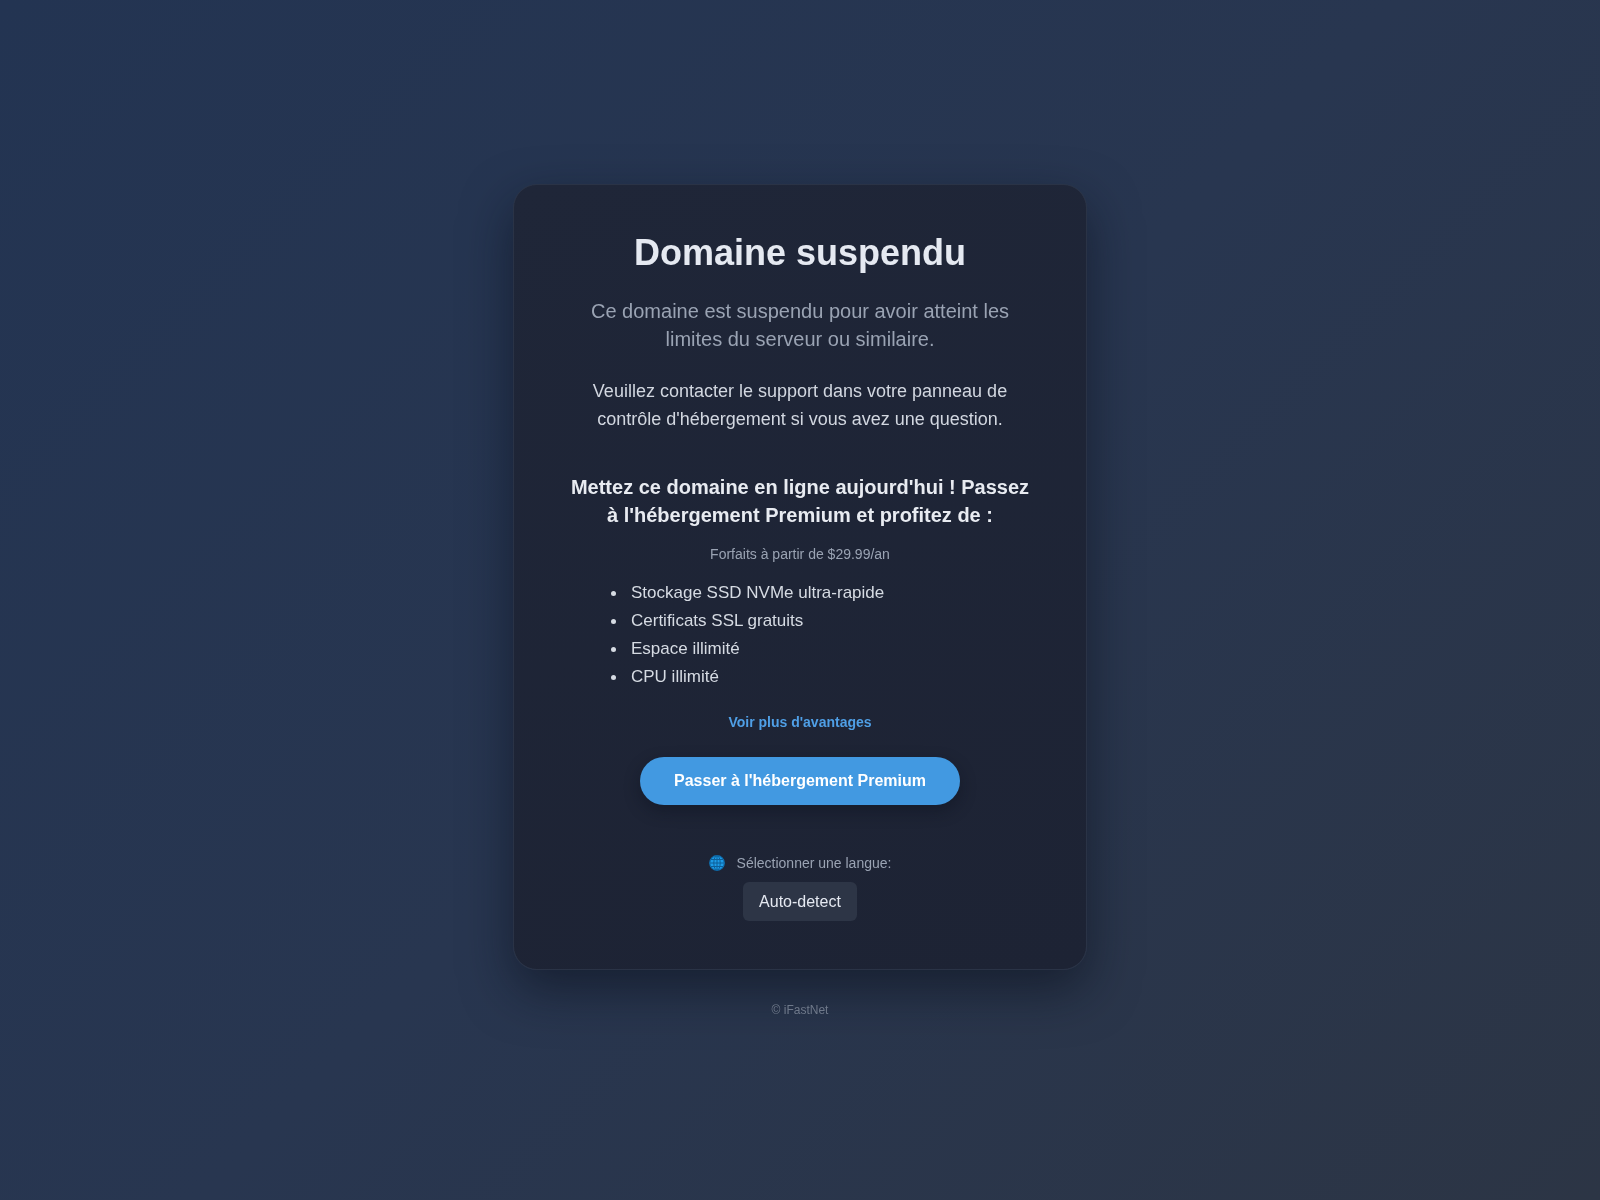 The height and width of the screenshot is (1200, 1600). Describe the element at coordinates (800, 722) in the screenshot. I see `more-benefits-link: Voir plus d'avantages` at that location.